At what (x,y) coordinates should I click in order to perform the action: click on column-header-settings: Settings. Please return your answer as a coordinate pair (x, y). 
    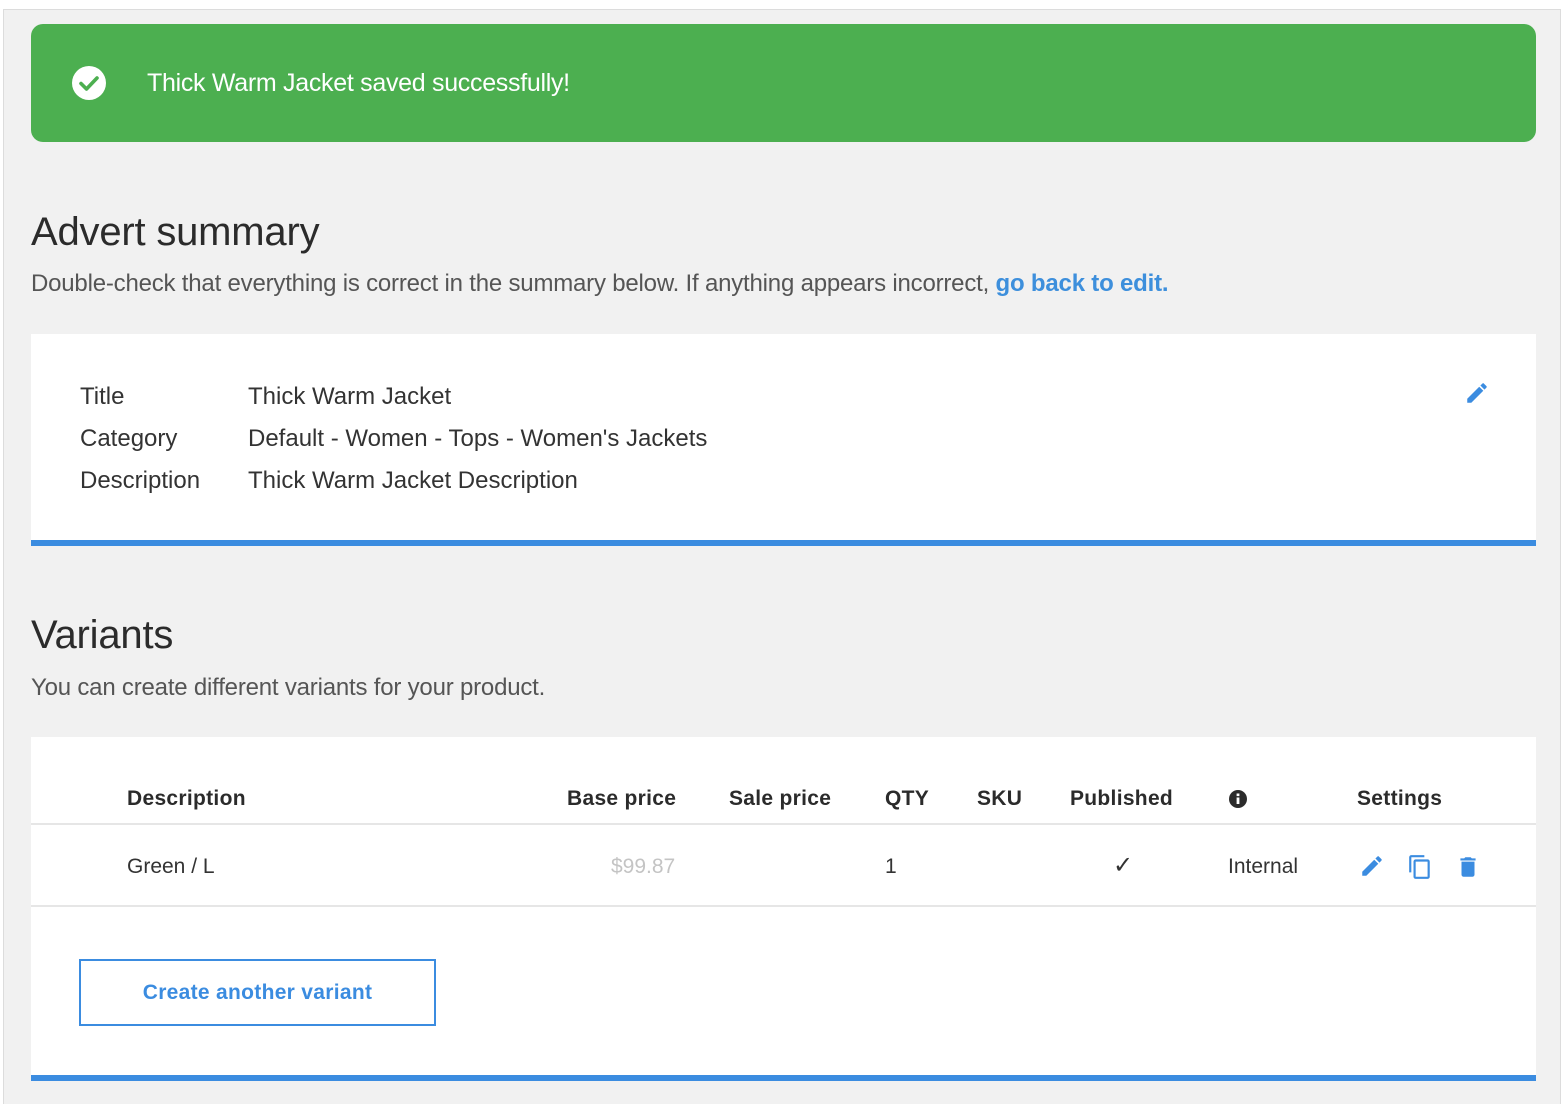
    Looking at the image, I should click on (1400, 798).